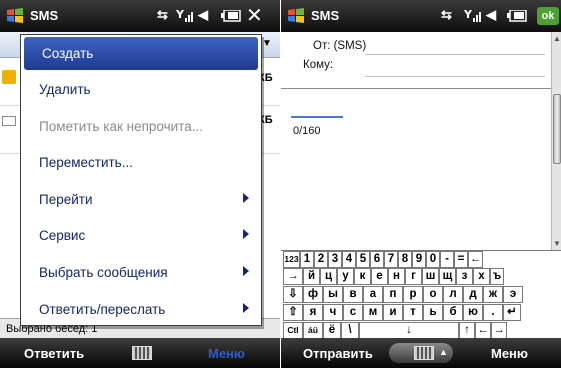  What do you see at coordinates (513, 294) in the screenshot?
I see `key-э: э` at bounding box center [513, 294].